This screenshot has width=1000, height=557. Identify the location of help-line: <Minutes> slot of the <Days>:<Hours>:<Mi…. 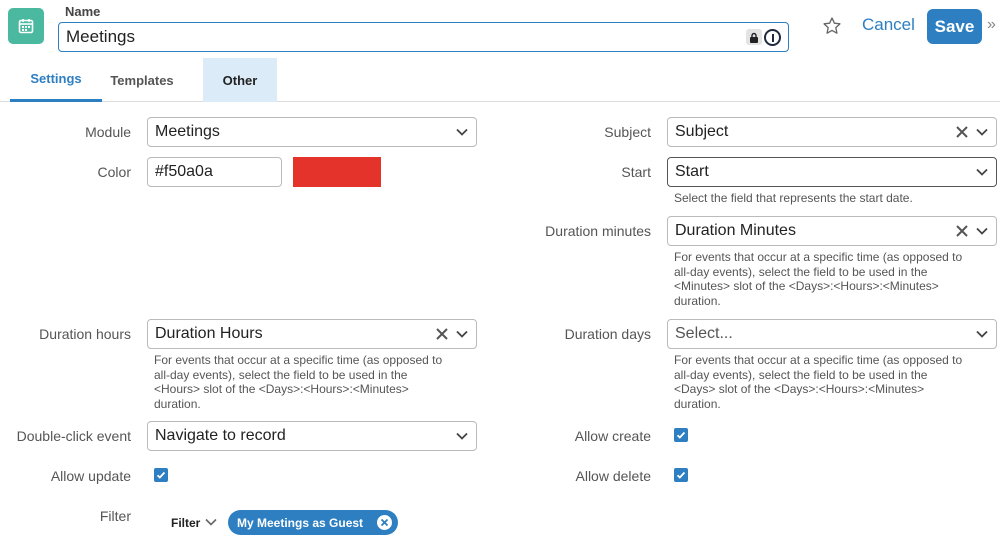
(806, 286).